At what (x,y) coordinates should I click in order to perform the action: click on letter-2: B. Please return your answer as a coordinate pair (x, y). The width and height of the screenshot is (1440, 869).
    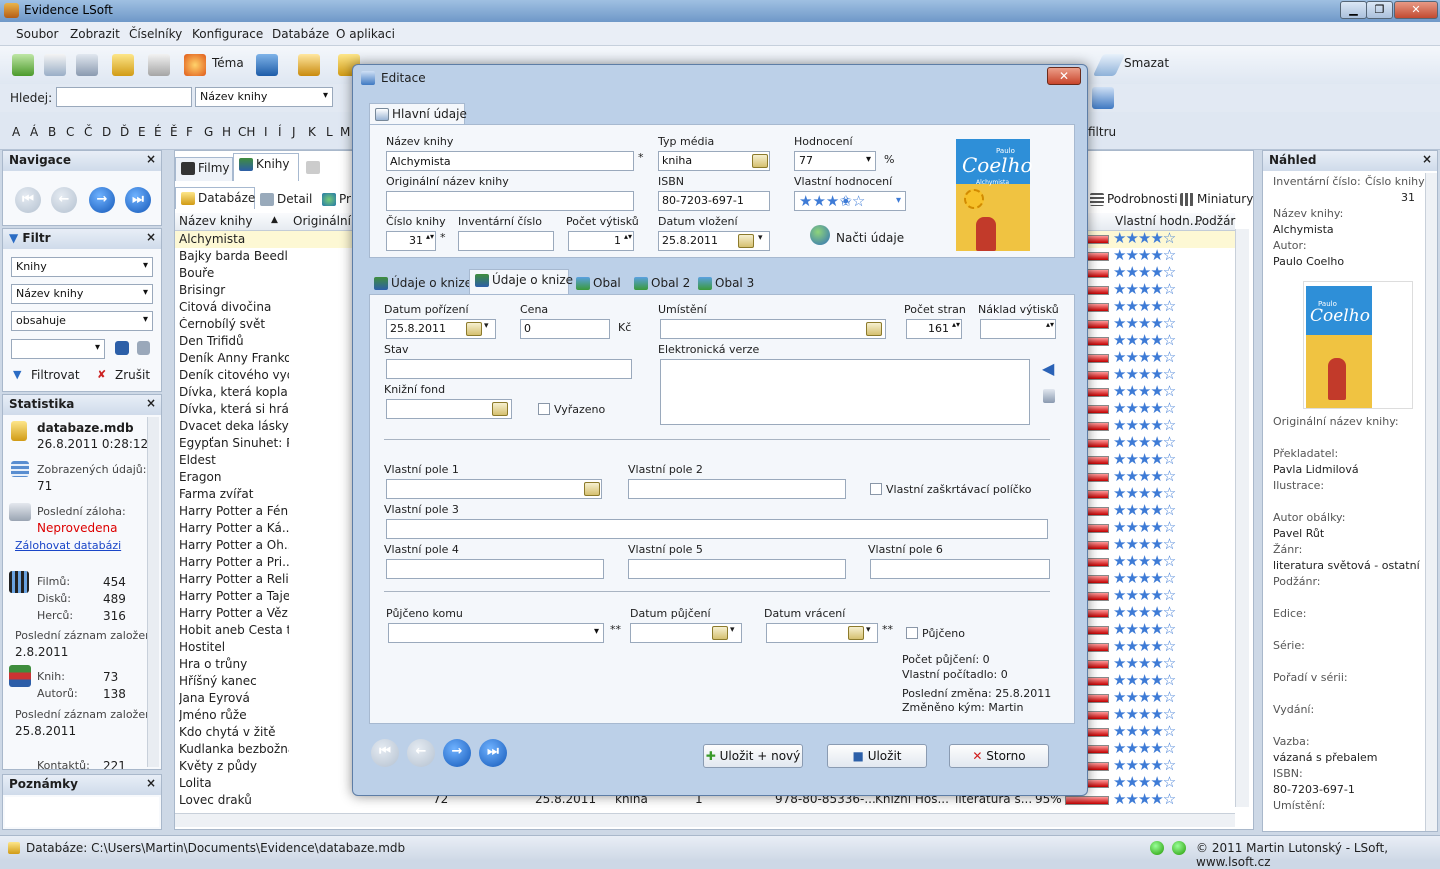
    Looking at the image, I should click on (52, 132).